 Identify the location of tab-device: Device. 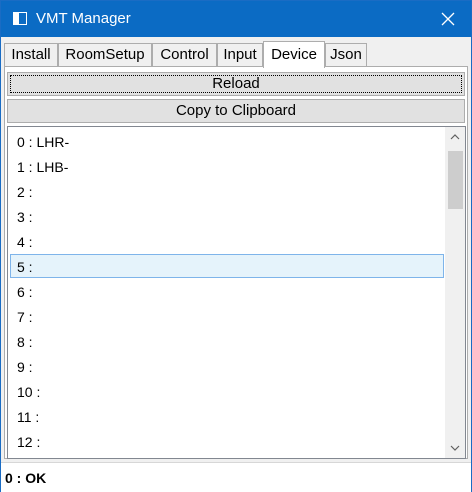
(294, 54).